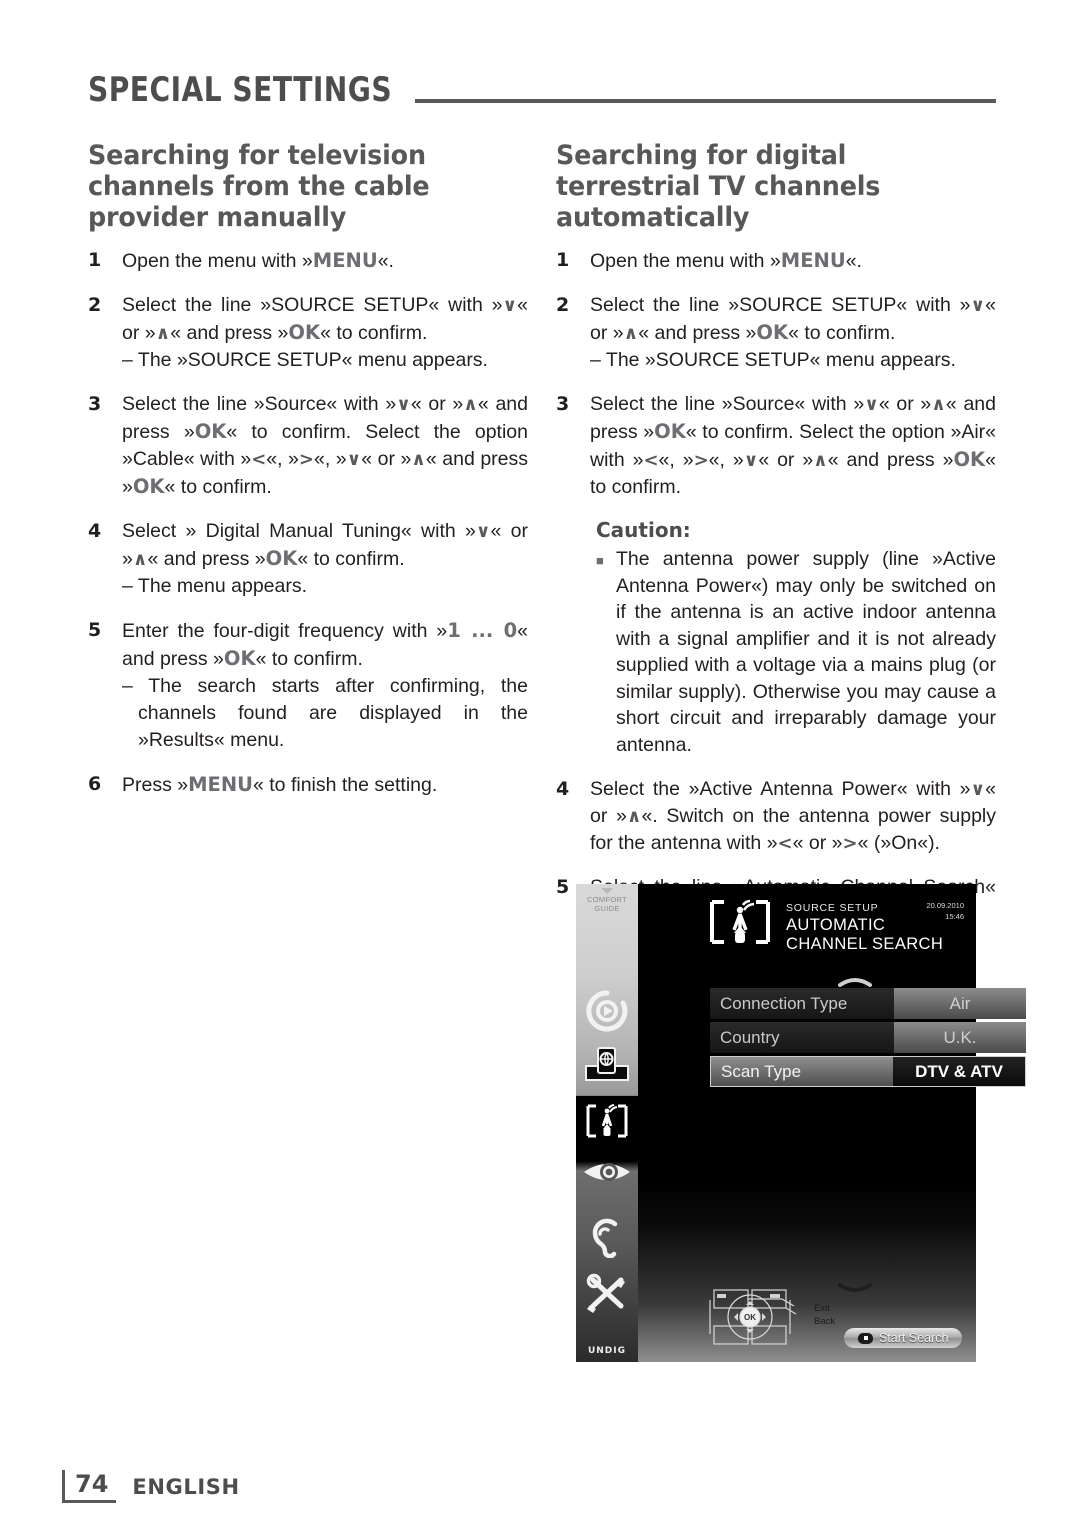 The image size is (1080, 1532). Describe the element at coordinates (865, 1338) in the screenshot. I see `red-button-icon` at that location.